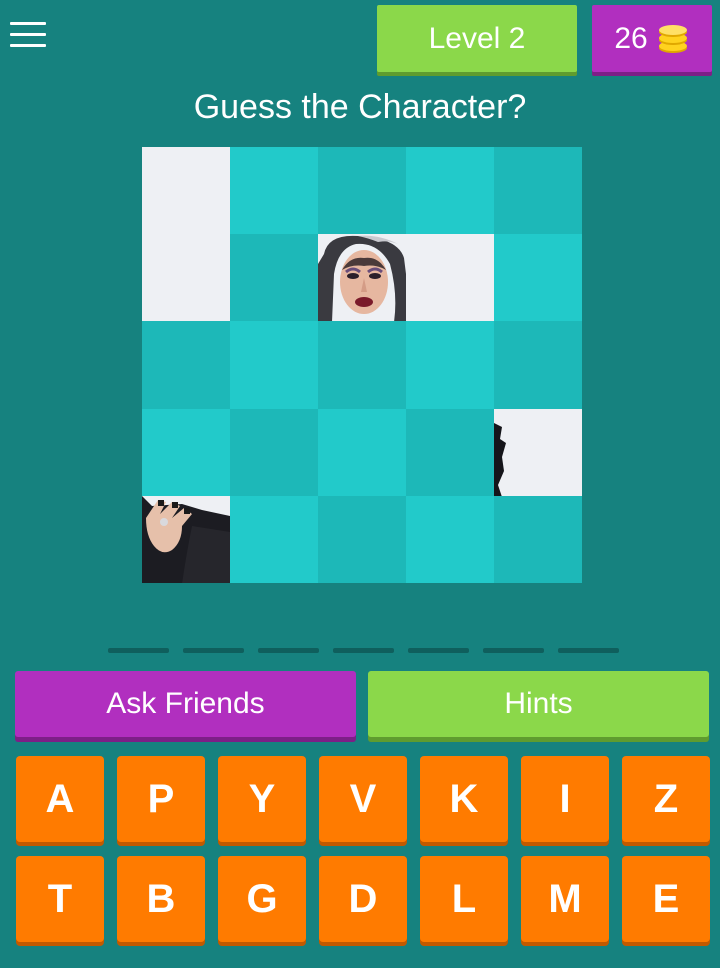  I want to click on level-badge: Level 2, so click(477, 38).